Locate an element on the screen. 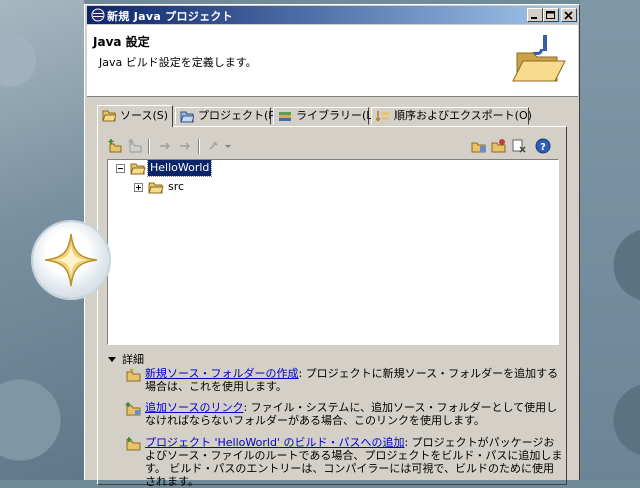 The height and width of the screenshot is (488, 640). remove-button is located at coordinates (519, 146).